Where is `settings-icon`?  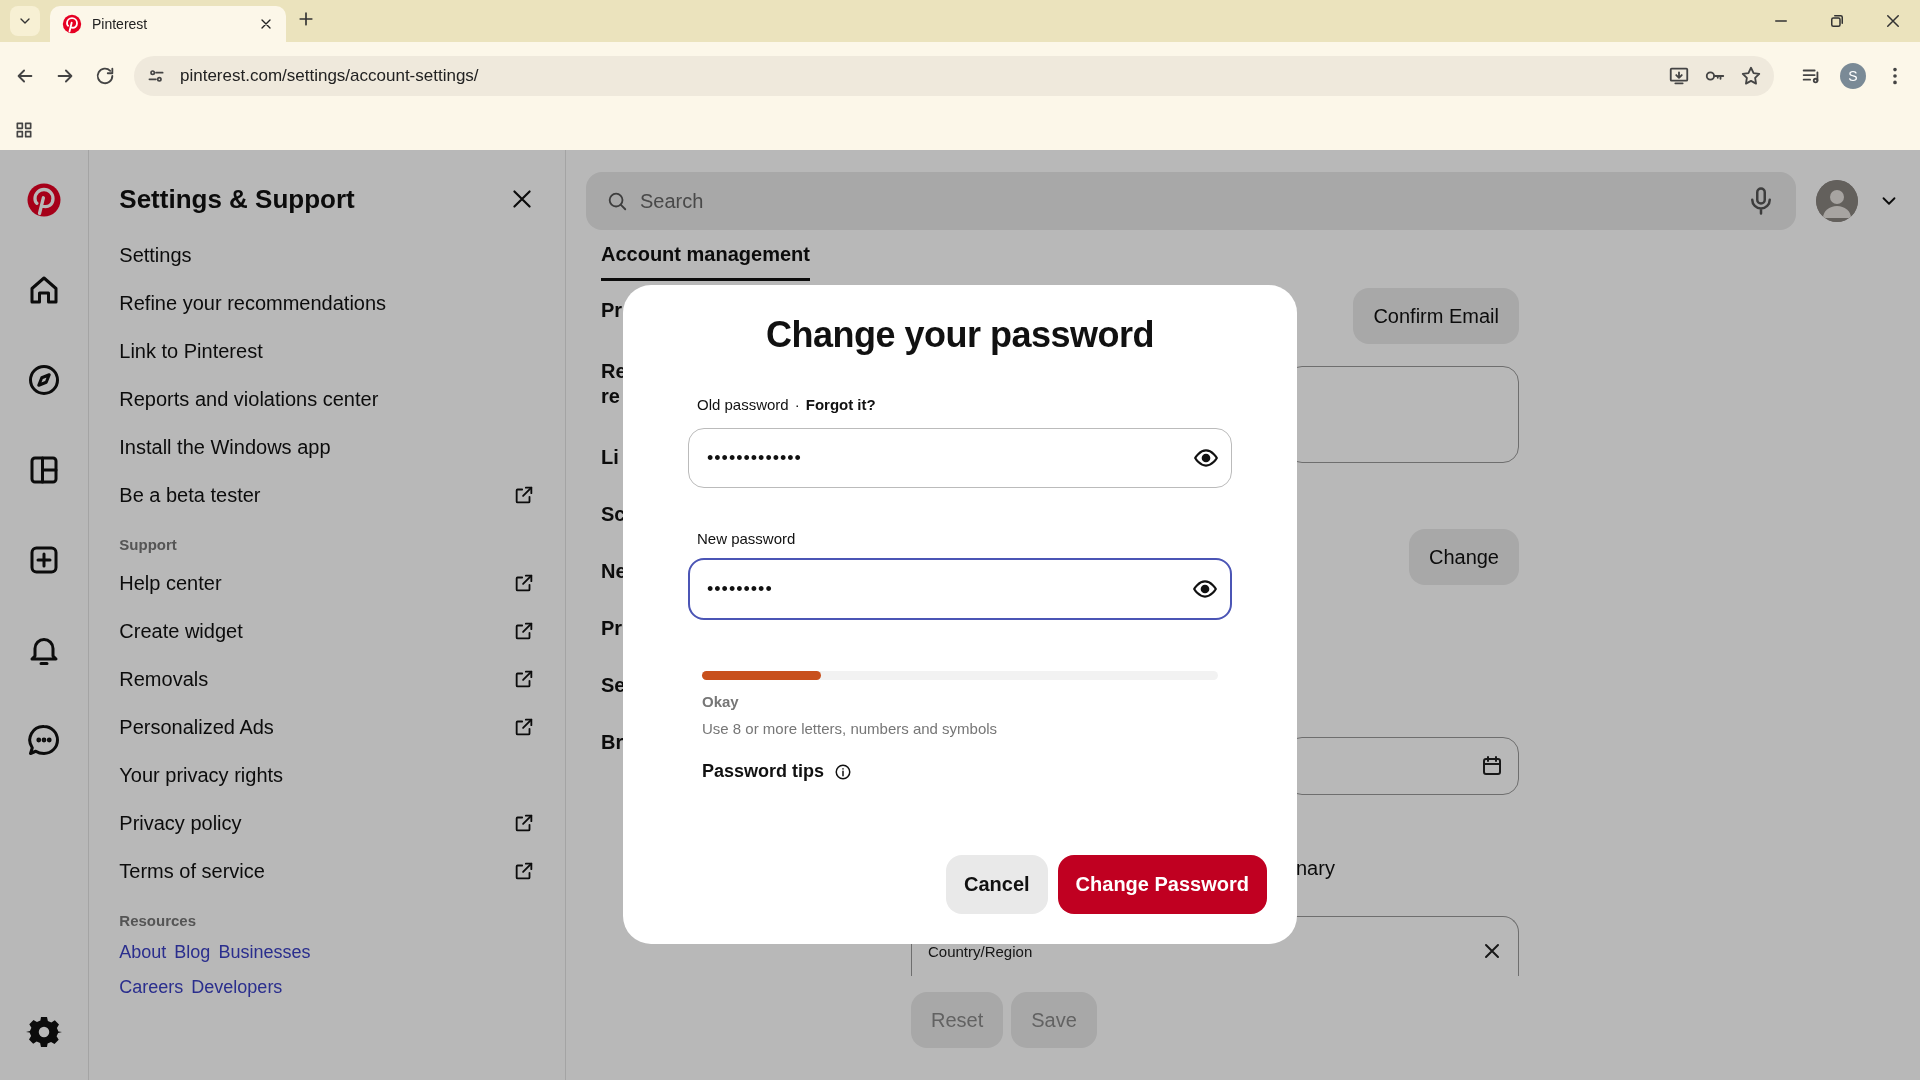 settings-icon is located at coordinates (44, 1032).